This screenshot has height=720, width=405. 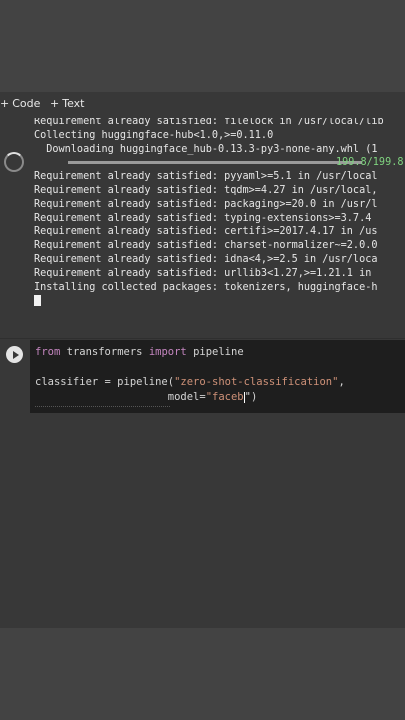 I want to click on running-spinner-icon, so click(x=14, y=162).